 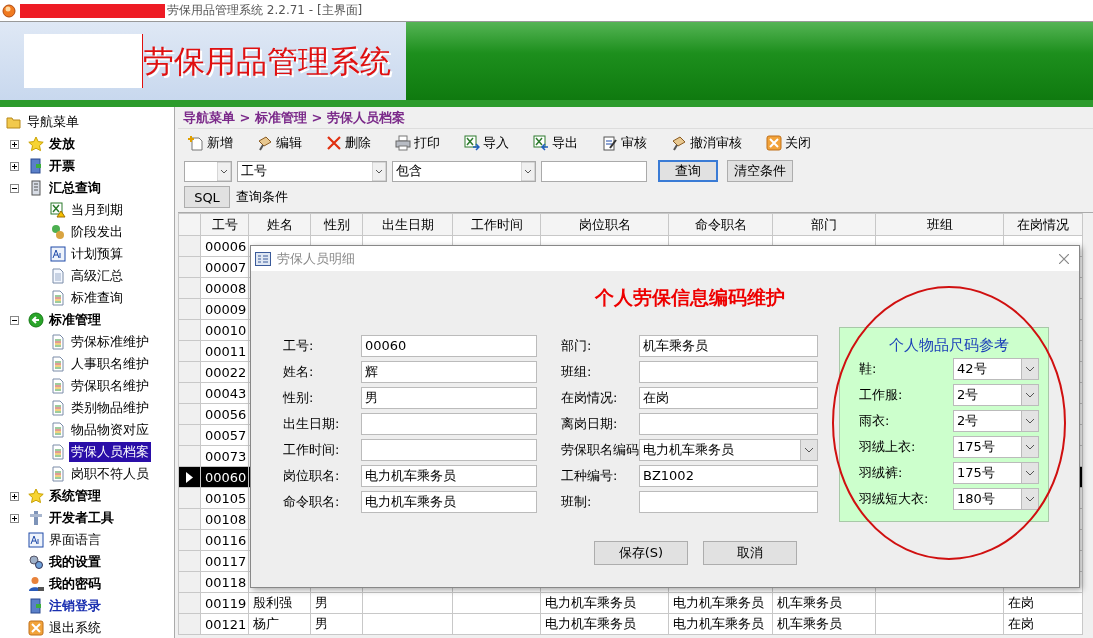 What do you see at coordinates (97, 232) in the screenshot?
I see `tree-item: 阶段发出` at bounding box center [97, 232].